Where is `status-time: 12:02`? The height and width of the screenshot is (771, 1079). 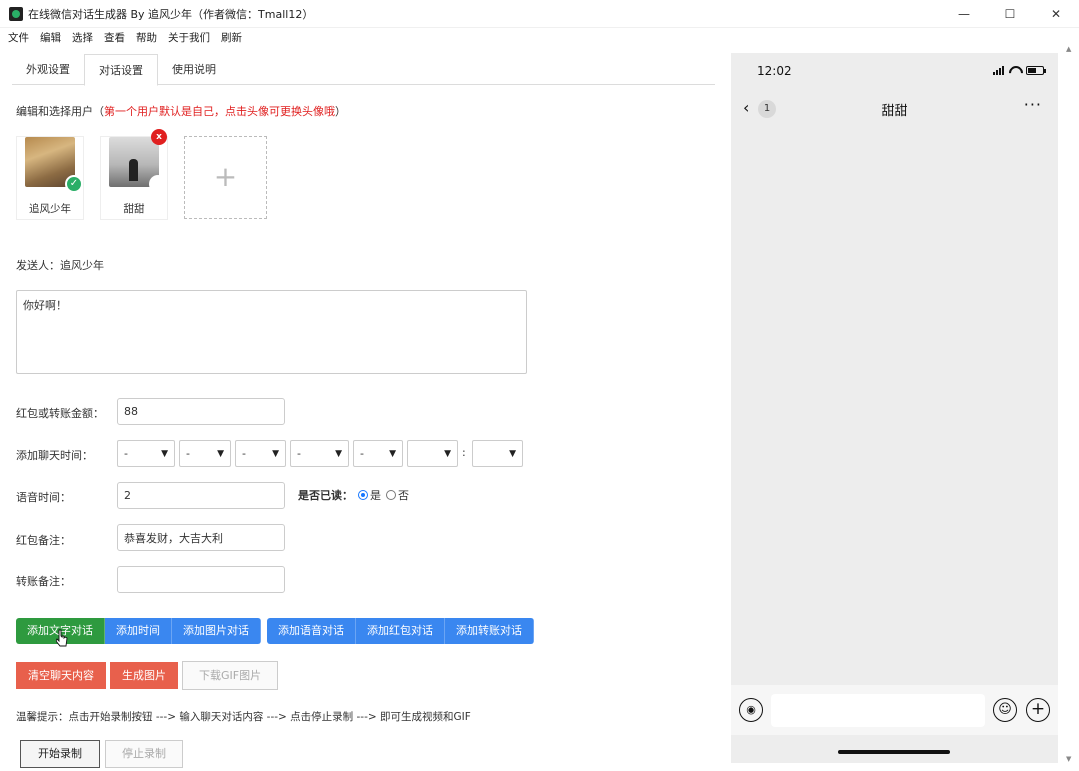 status-time: 12:02 is located at coordinates (774, 71).